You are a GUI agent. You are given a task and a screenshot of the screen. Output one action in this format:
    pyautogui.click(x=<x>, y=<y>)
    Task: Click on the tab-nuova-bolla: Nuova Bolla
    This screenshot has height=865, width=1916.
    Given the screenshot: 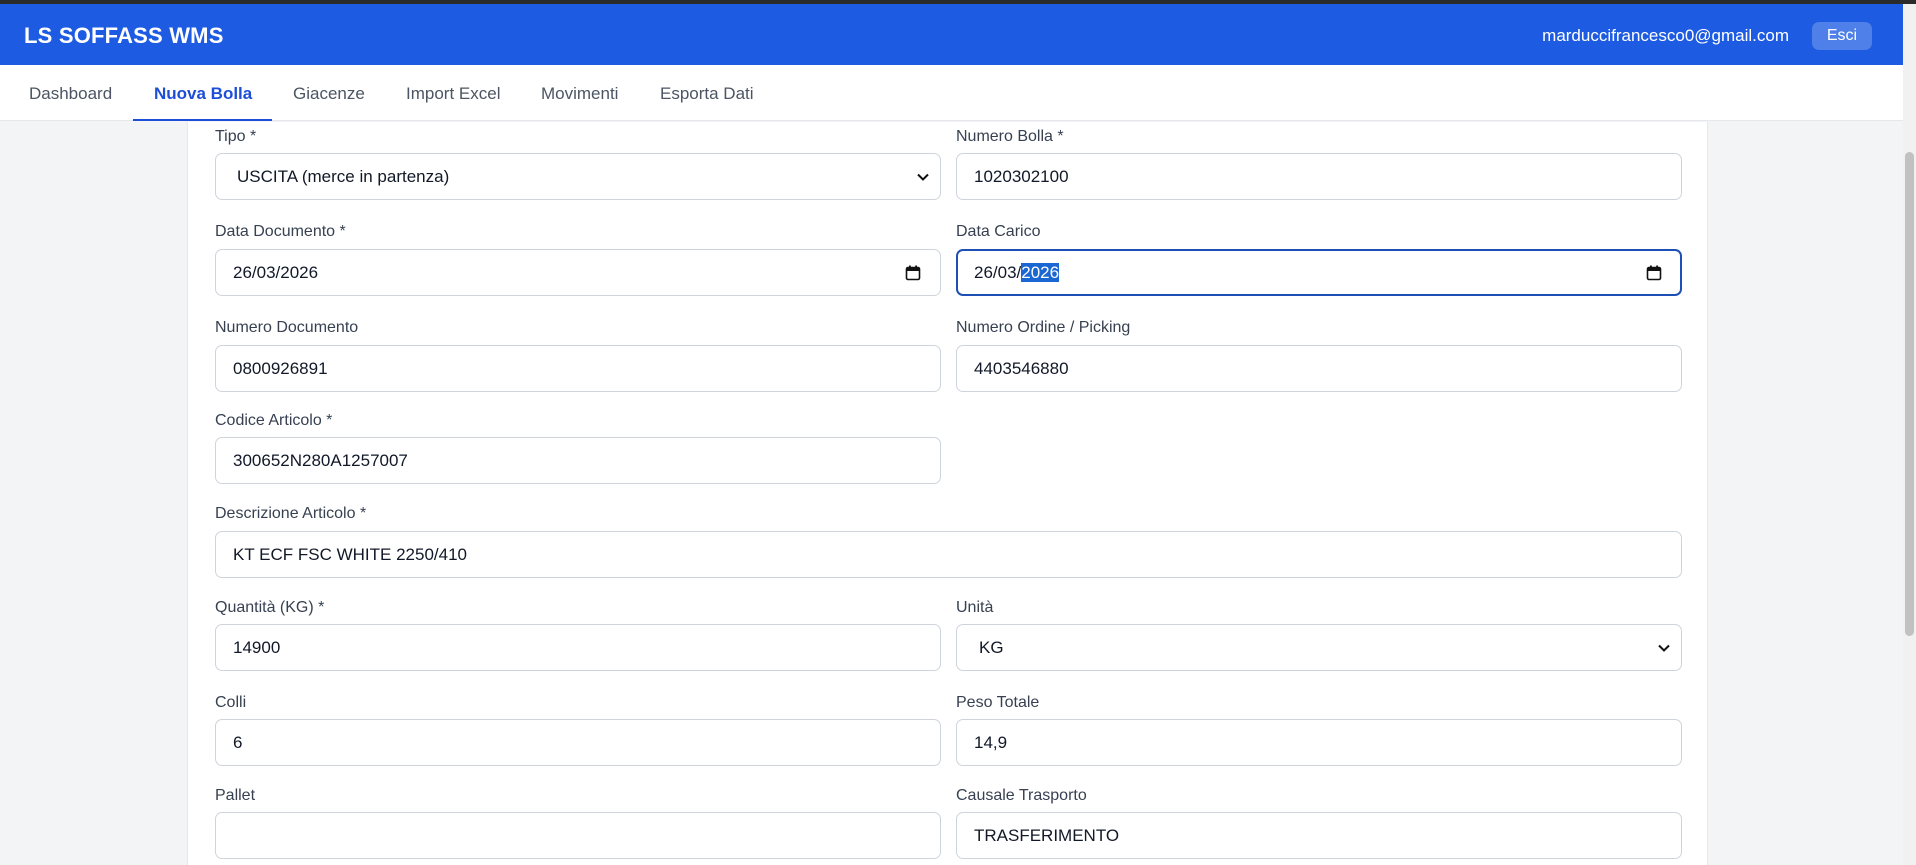 What is the action you would take?
    pyautogui.click(x=202, y=93)
    